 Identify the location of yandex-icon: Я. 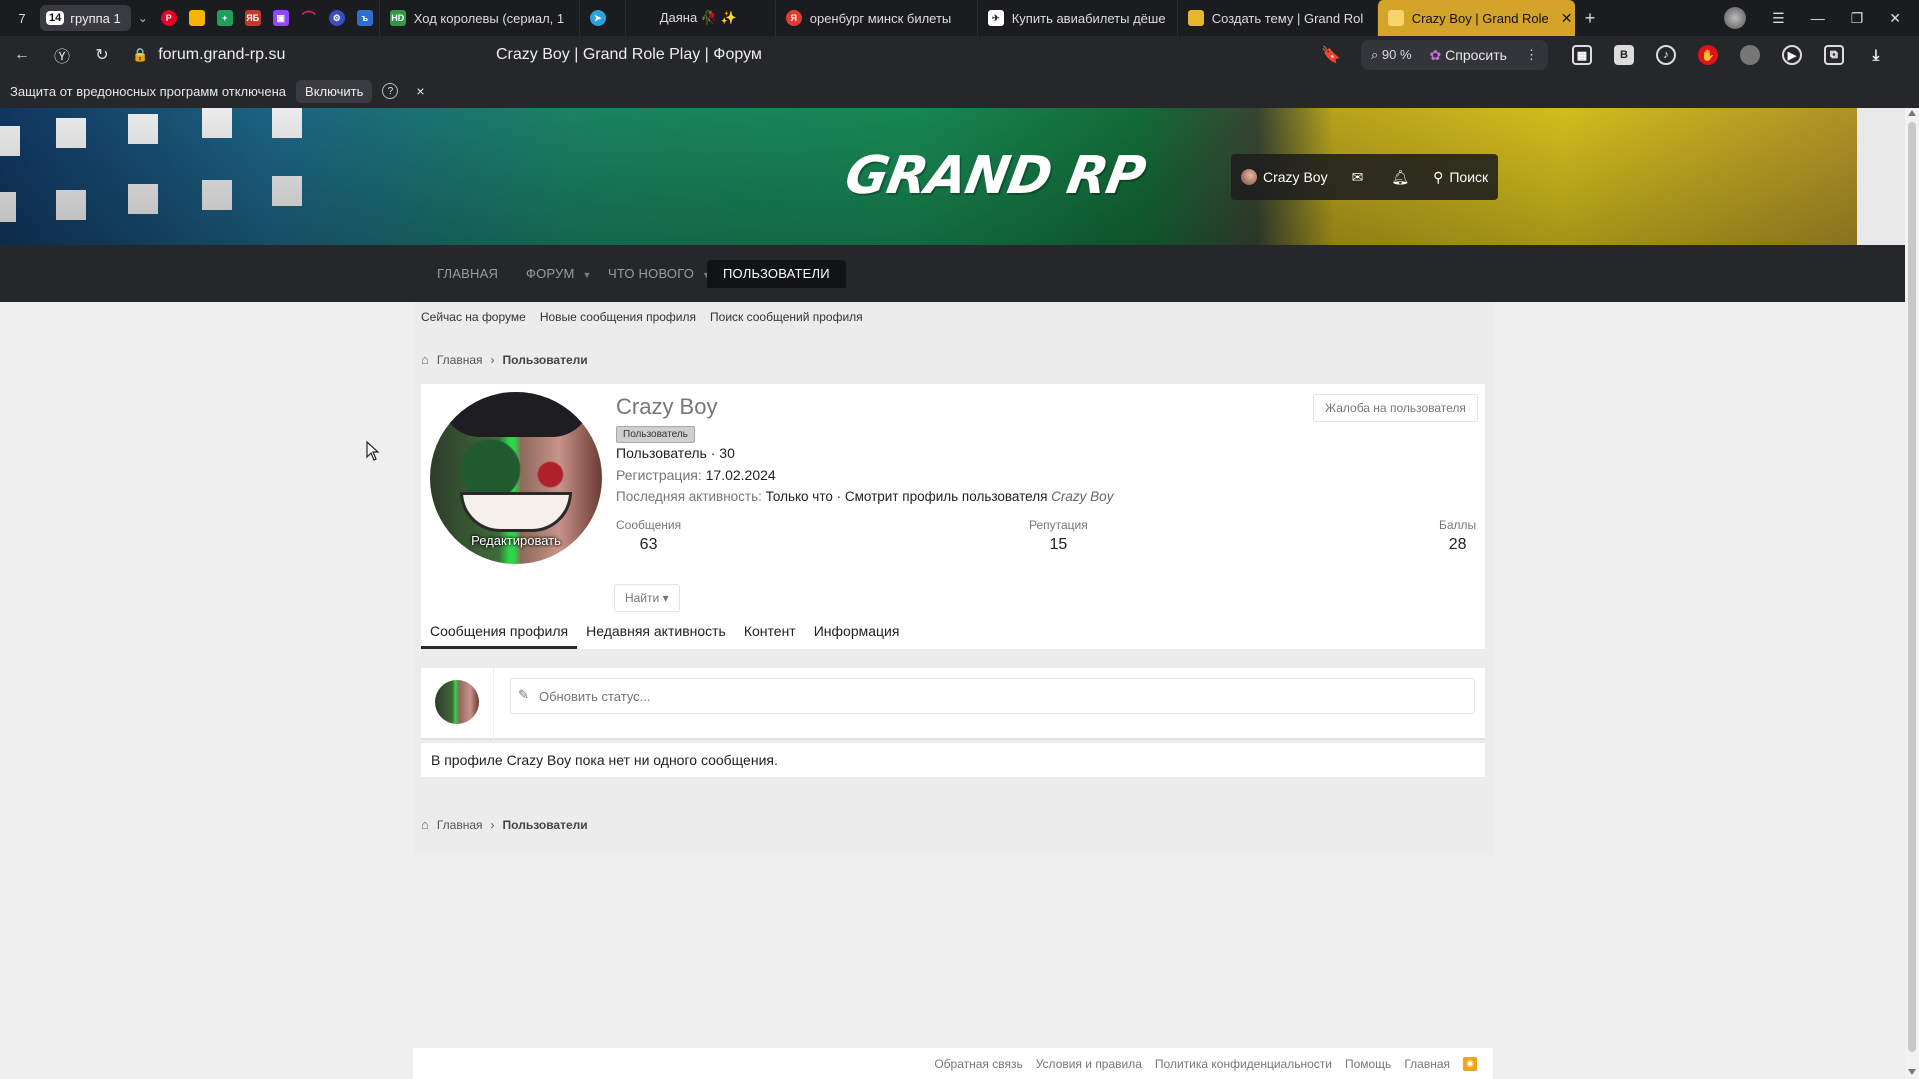
(793, 18).